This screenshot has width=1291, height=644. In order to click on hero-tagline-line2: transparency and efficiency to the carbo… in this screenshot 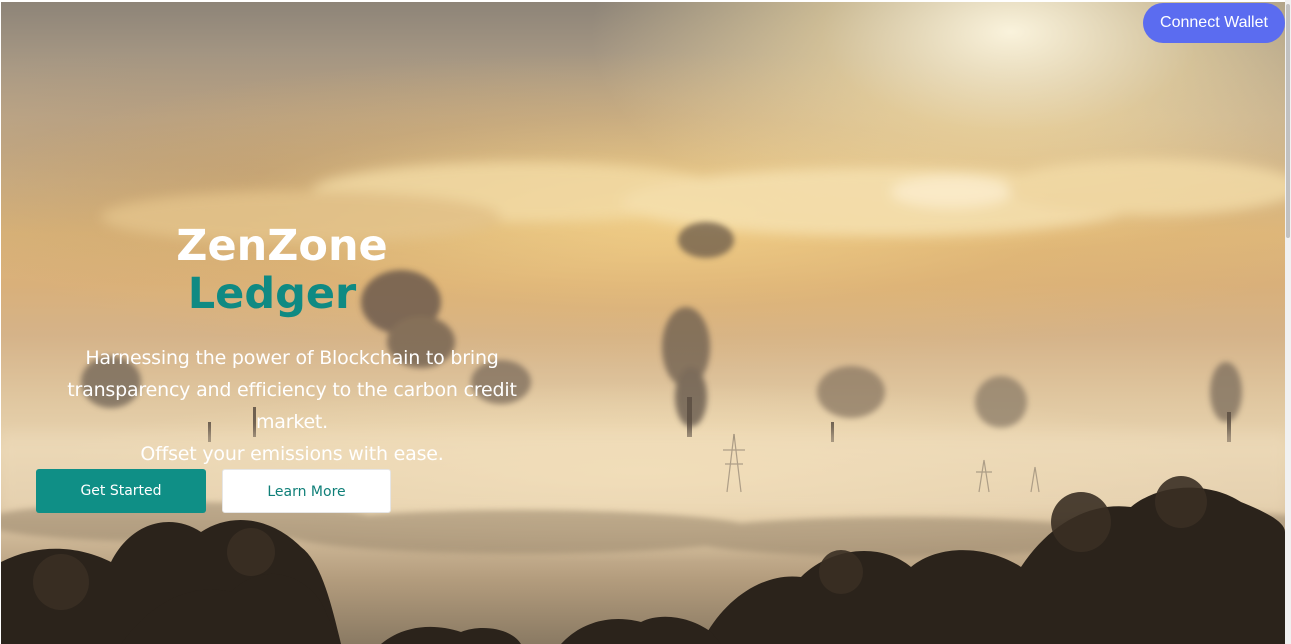, I will do `click(292, 406)`.